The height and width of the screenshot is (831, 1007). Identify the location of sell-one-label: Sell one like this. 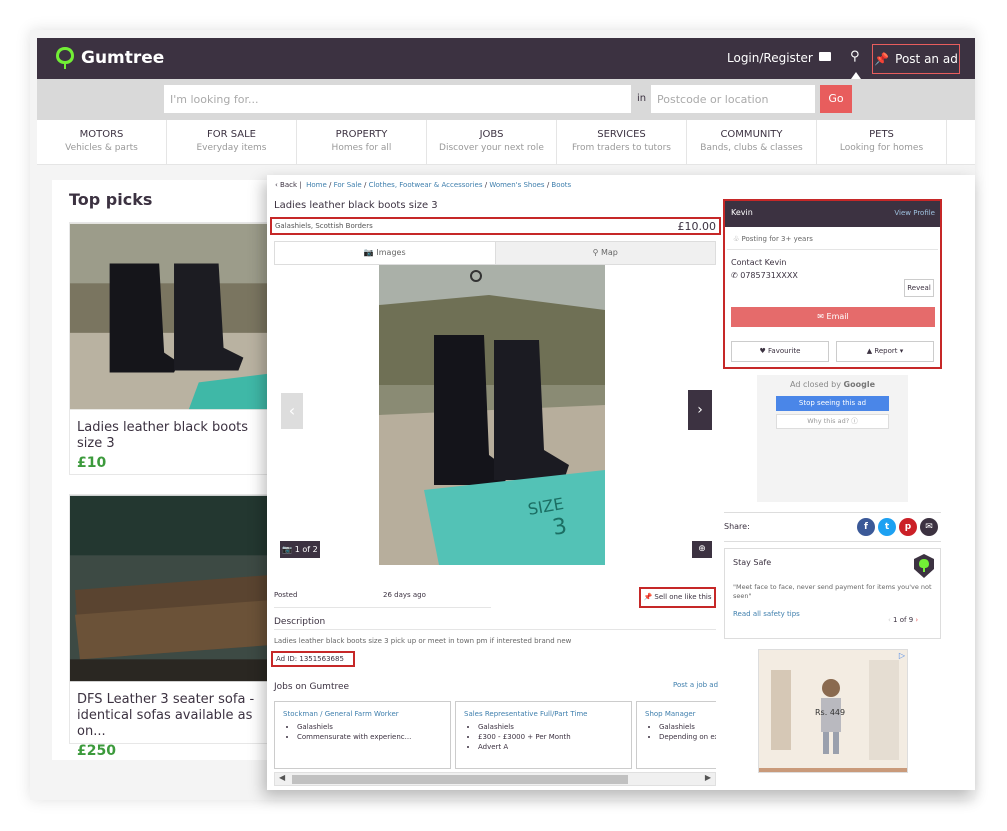
(683, 597).